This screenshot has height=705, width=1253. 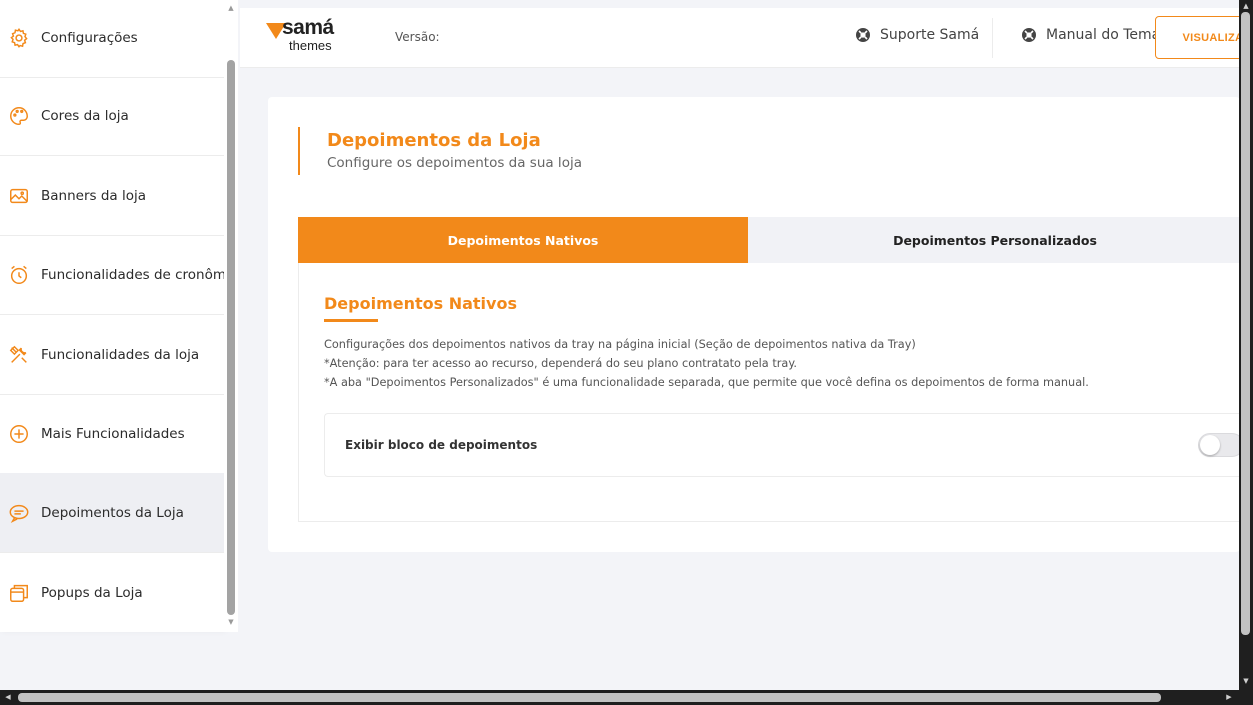 I want to click on sidebar-item-funcionalidades: Funcionalidades da loja, so click(x=112, y=355).